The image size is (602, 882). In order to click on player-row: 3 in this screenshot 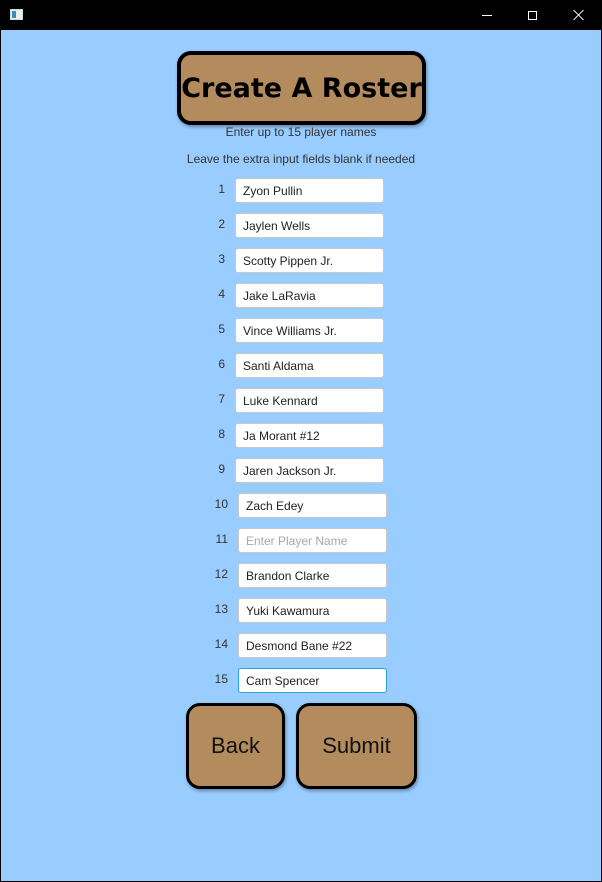, I will do `click(301, 260)`.